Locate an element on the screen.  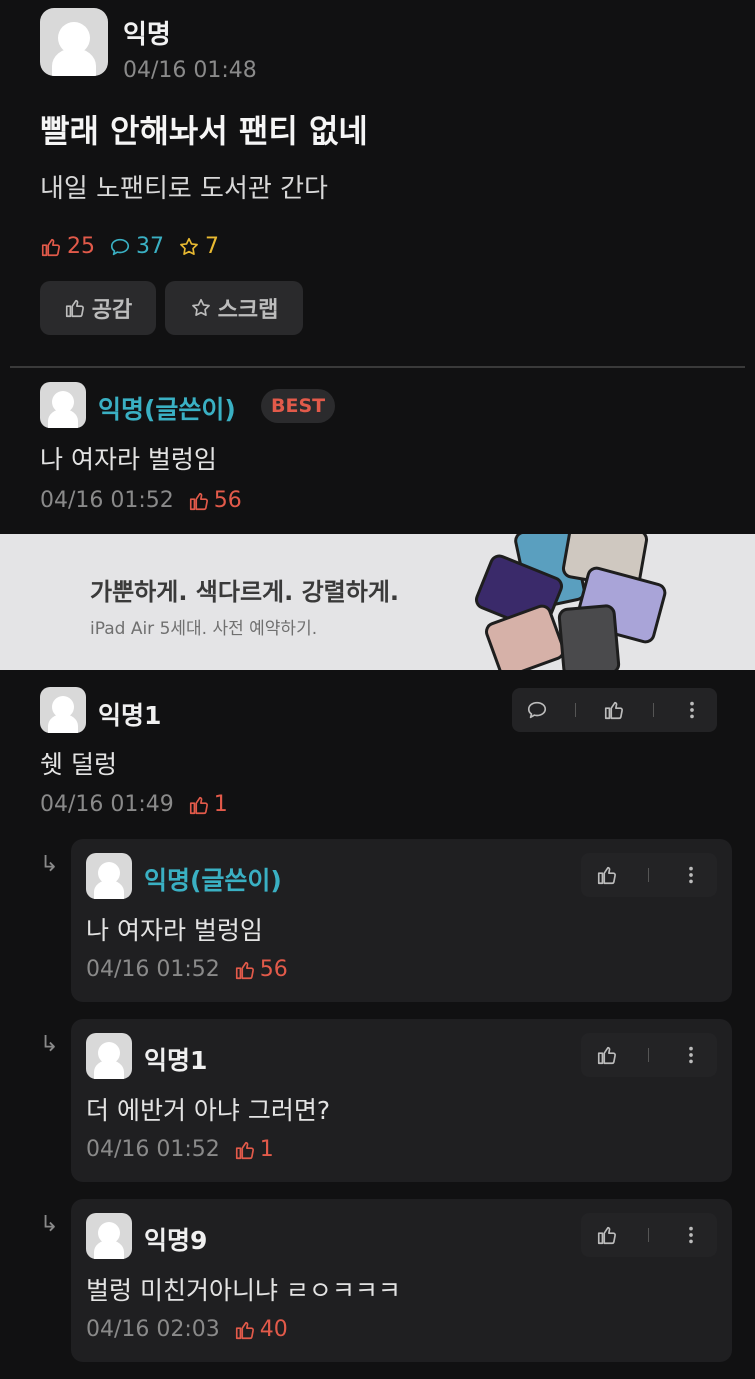
comment-text: 나 여자라 벌렁임 is located at coordinates (128, 459).